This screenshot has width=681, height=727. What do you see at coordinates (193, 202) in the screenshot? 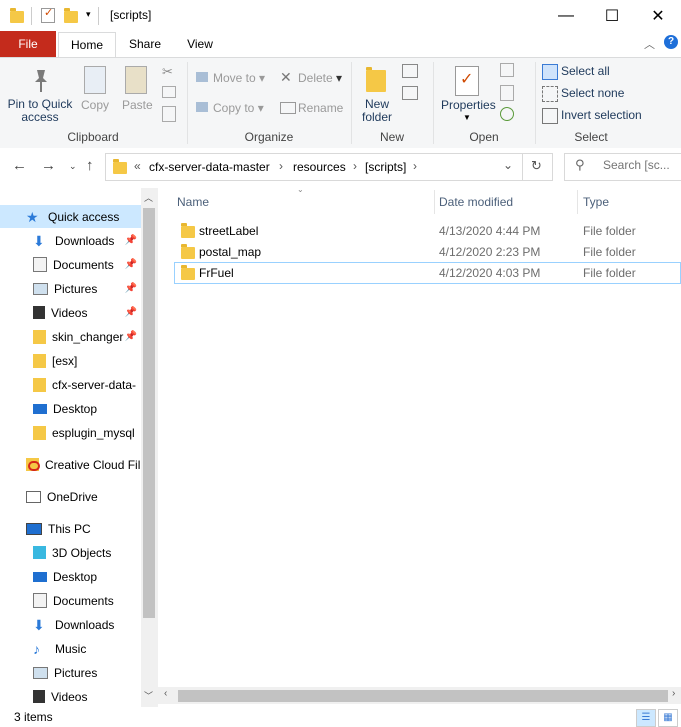
I see `column-header-name: Name` at bounding box center [193, 202].